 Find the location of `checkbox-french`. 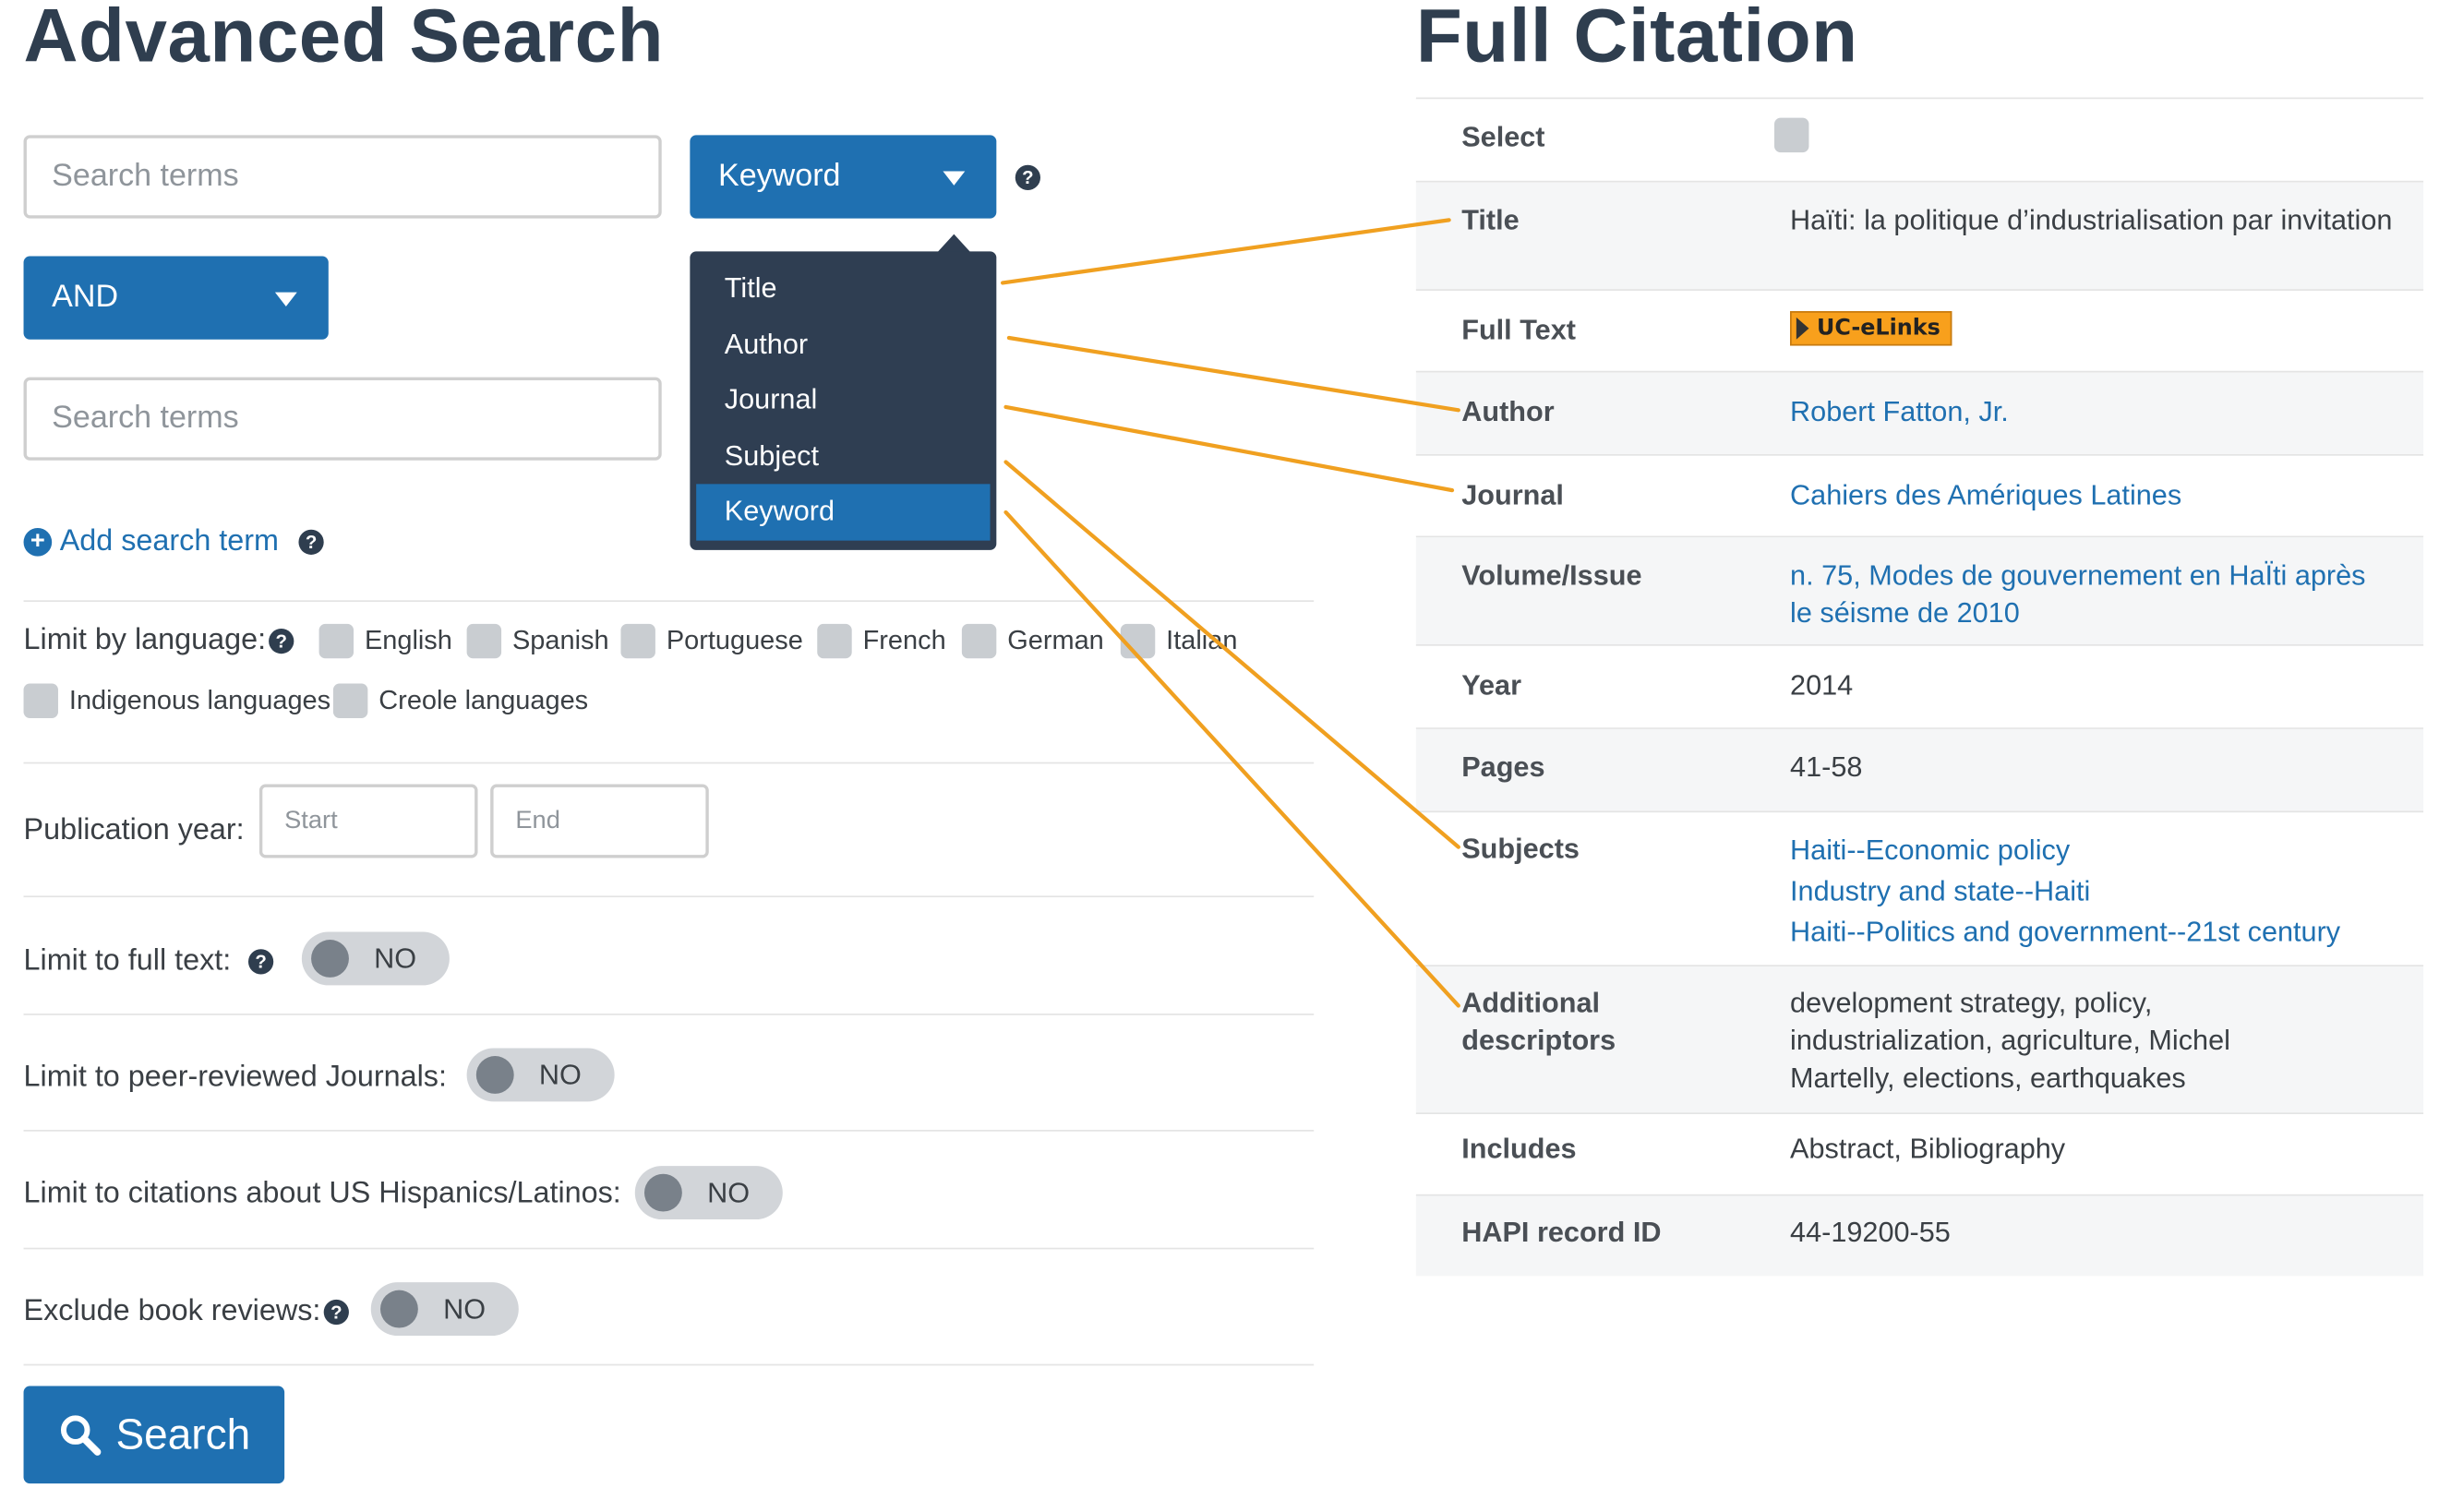

checkbox-french is located at coordinates (834, 641).